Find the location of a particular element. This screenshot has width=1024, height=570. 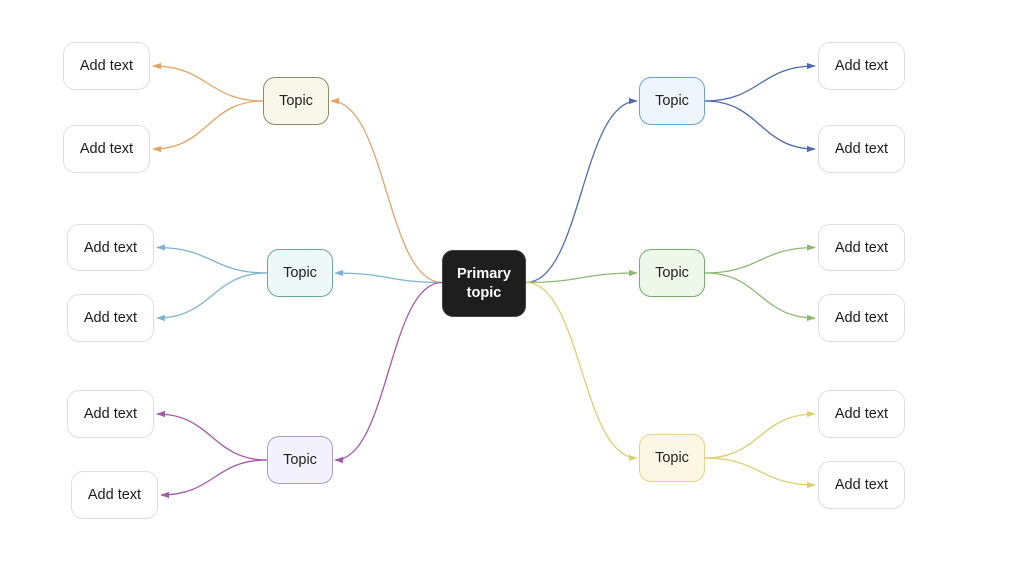

topic-node-middle-left: Topic is located at coordinates (300, 273).